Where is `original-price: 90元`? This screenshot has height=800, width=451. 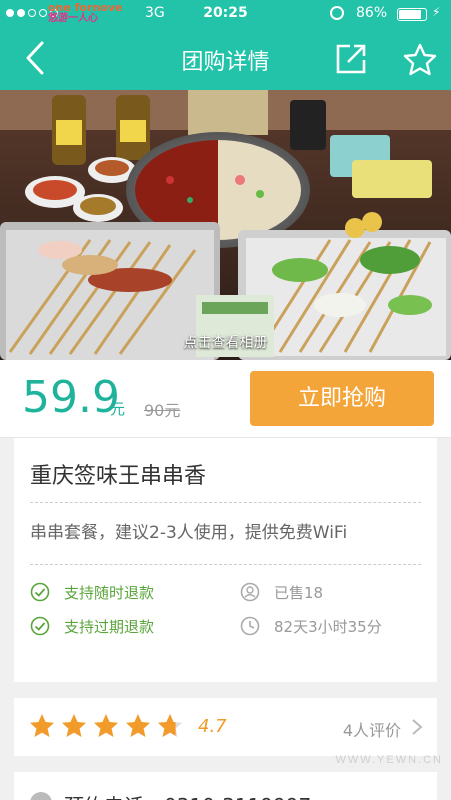
original-price: 90元 is located at coordinates (162, 410).